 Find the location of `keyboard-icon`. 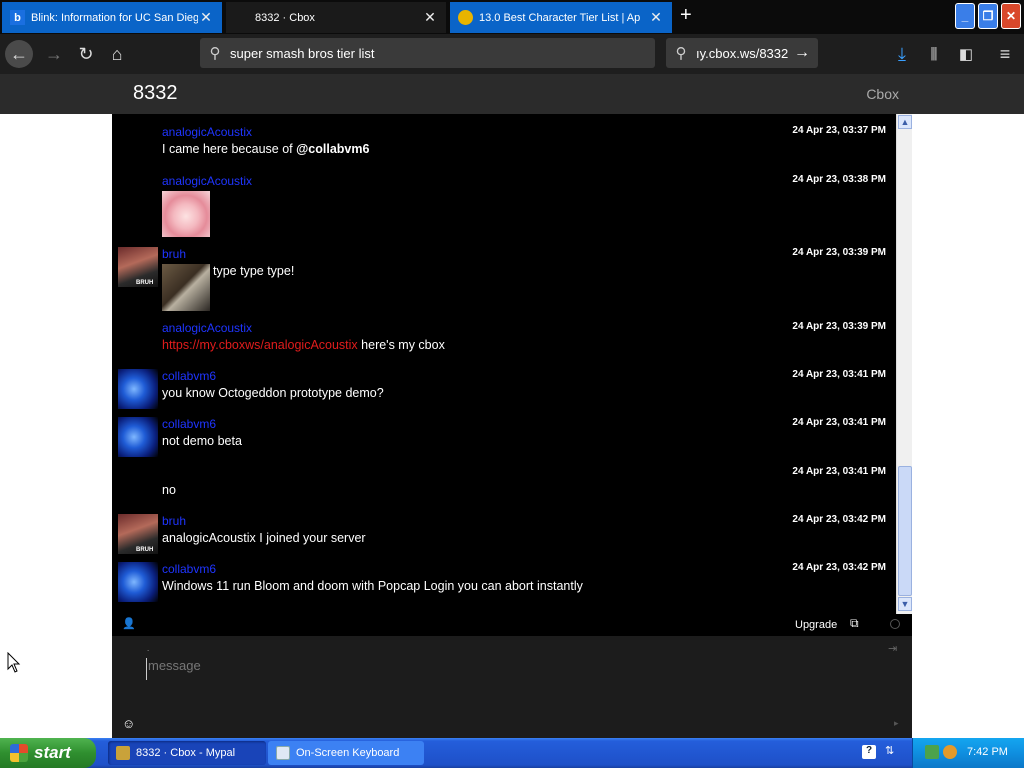

keyboard-icon is located at coordinates (283, 753).